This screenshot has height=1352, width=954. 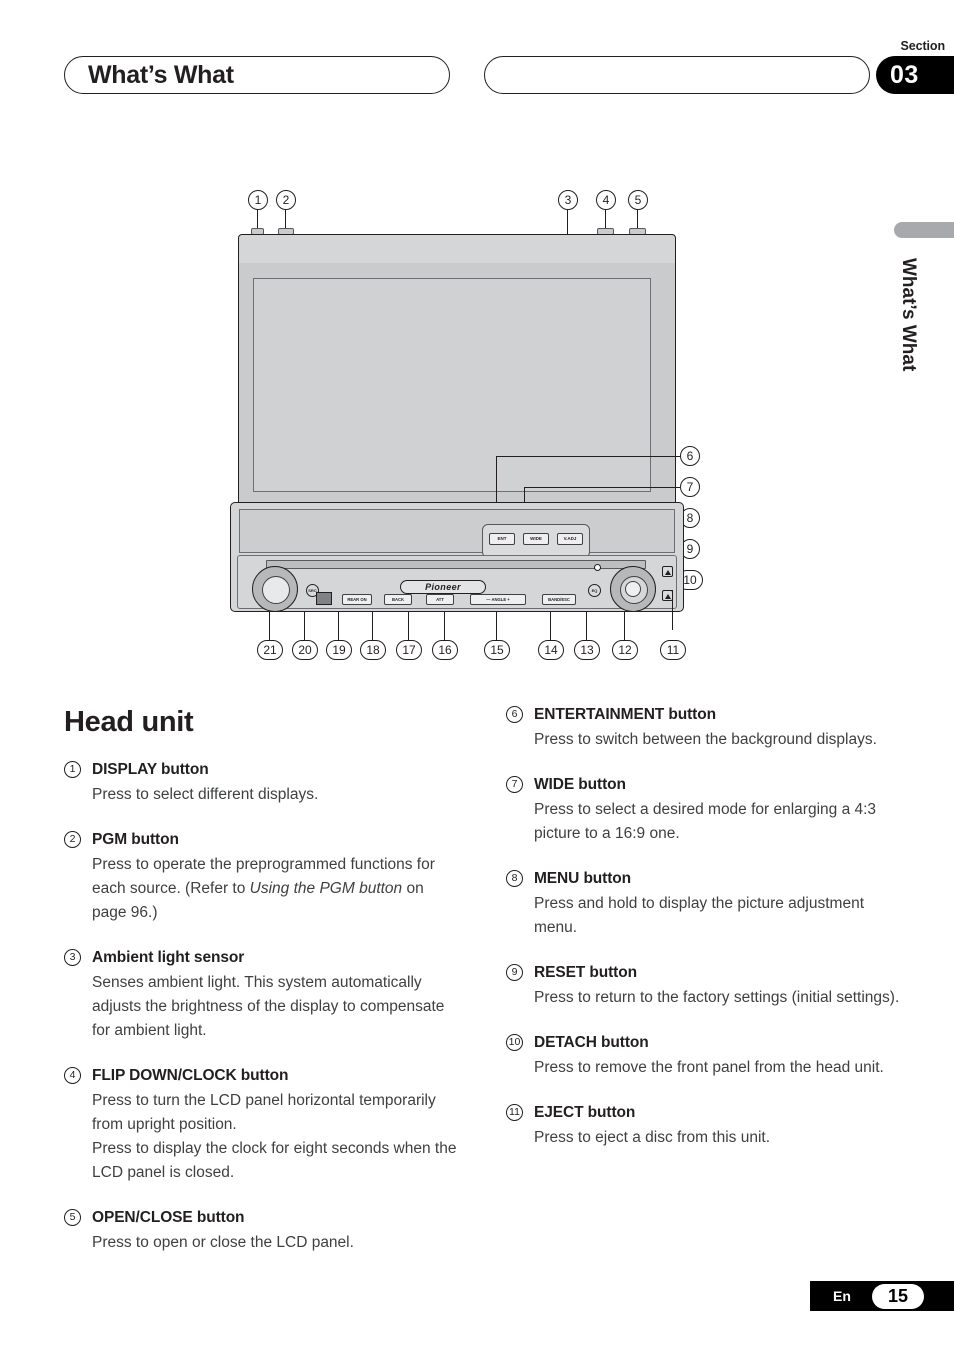 What do you see at coordinates (551, 650) in the screenshot?
I see `callout-14: 14` at bounding box center [551, 650].